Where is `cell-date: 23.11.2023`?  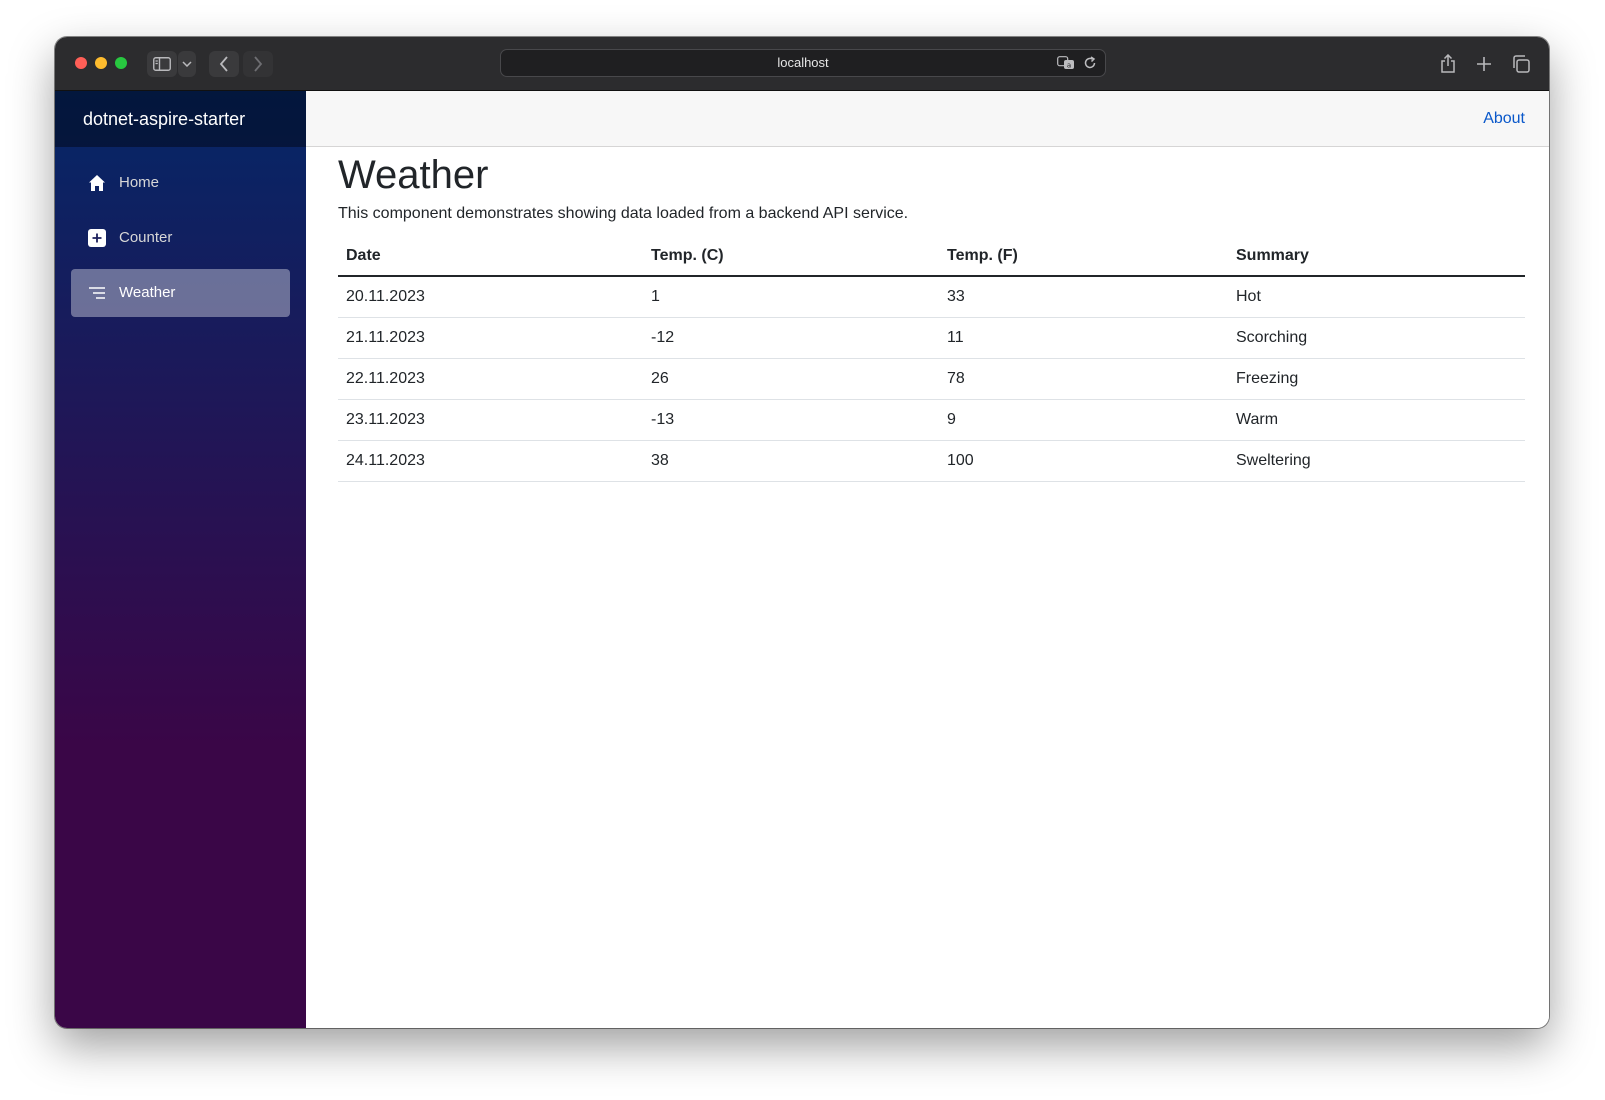
cell-date: 23.11.2023 is located at coordinates (490, 420).